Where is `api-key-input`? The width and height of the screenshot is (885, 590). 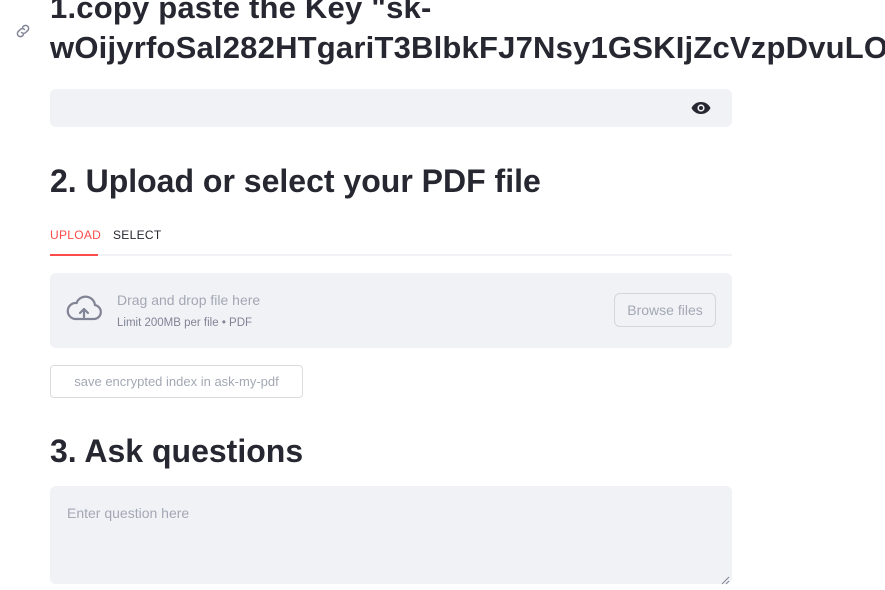
api-key-input is located at coordinates (391, 108).